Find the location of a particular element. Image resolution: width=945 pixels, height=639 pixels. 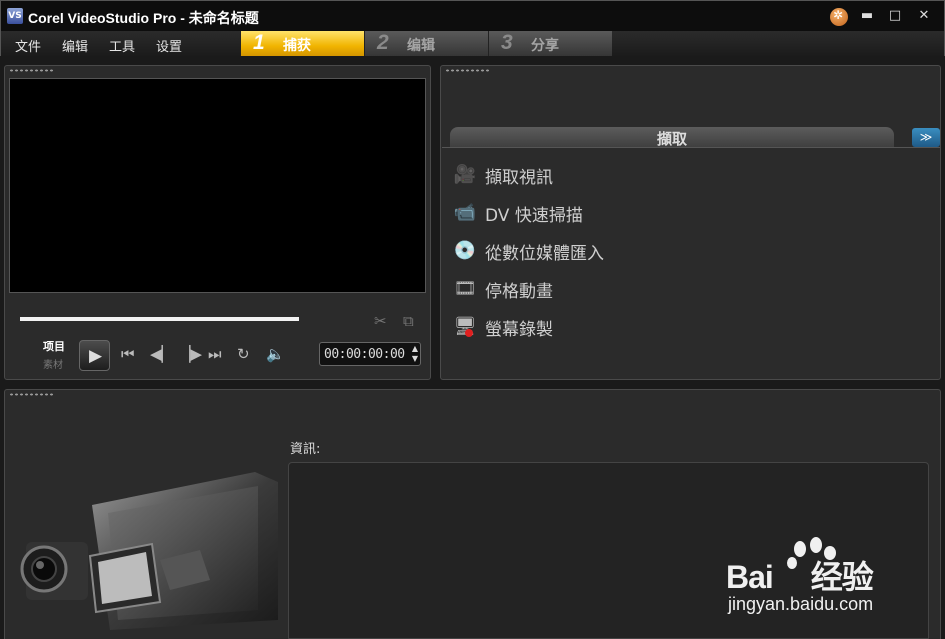

baidu-watermark: Bai 经验 jingyan.baidu.com is located at coordinates (826, 577).